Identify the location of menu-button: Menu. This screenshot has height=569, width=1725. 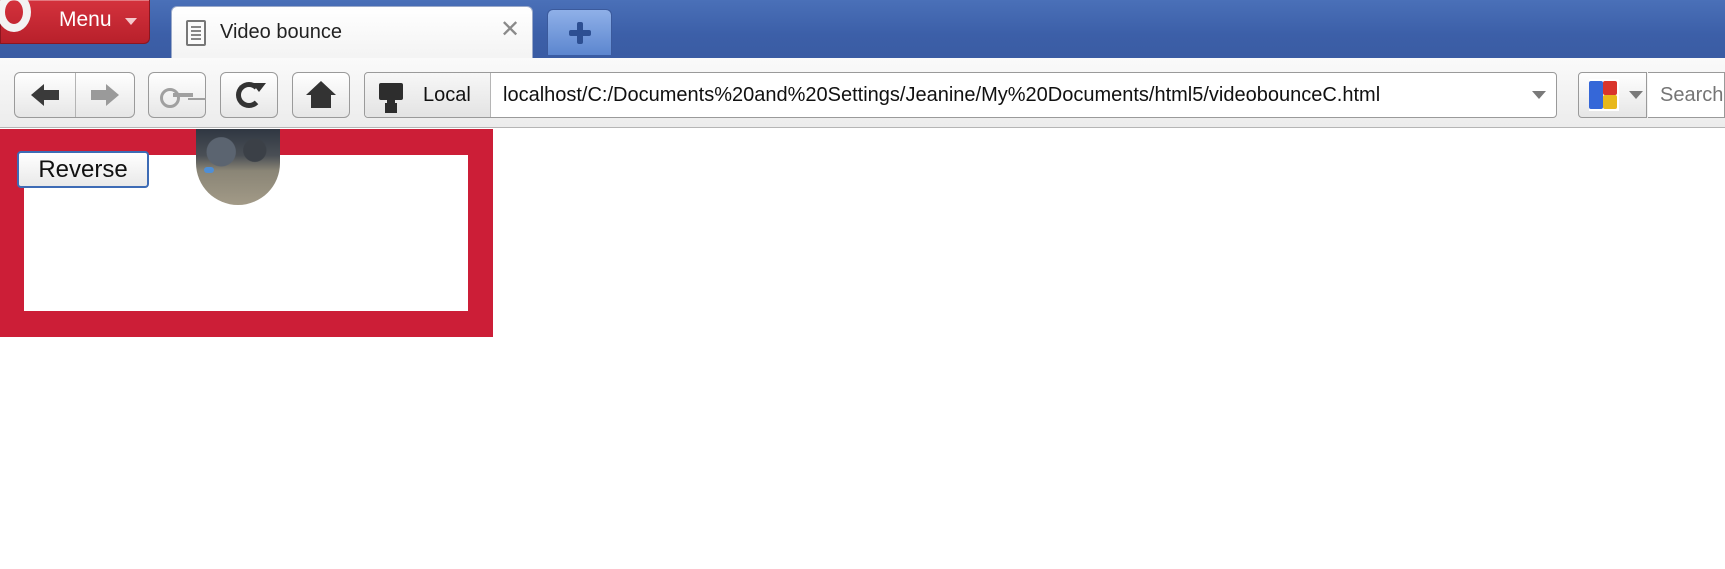
(75, 22).